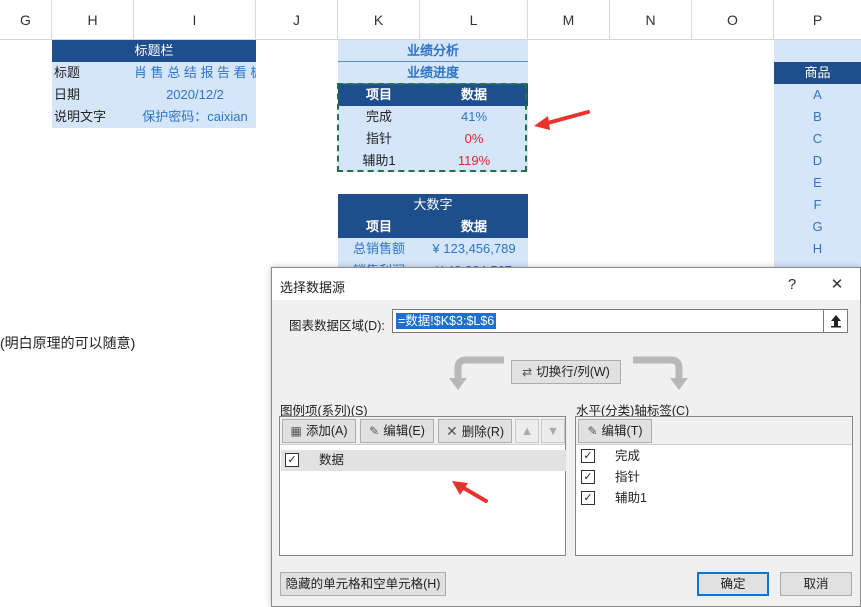  Describe the element at coordinates (297, 20) in the screenshot. I see `column-header-j: J` at that location.